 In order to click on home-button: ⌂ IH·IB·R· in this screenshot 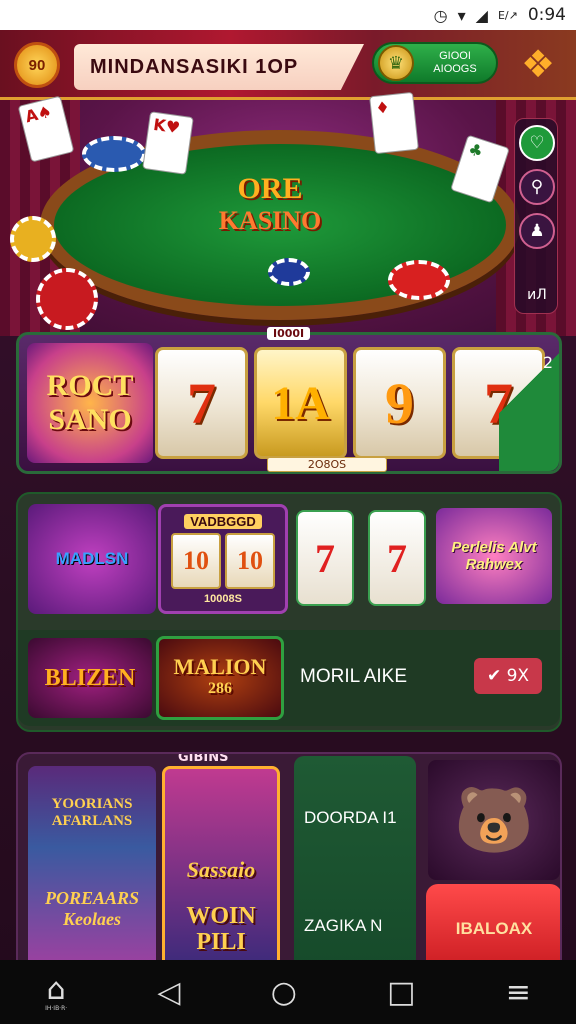, I will do `click(56, 992)`.